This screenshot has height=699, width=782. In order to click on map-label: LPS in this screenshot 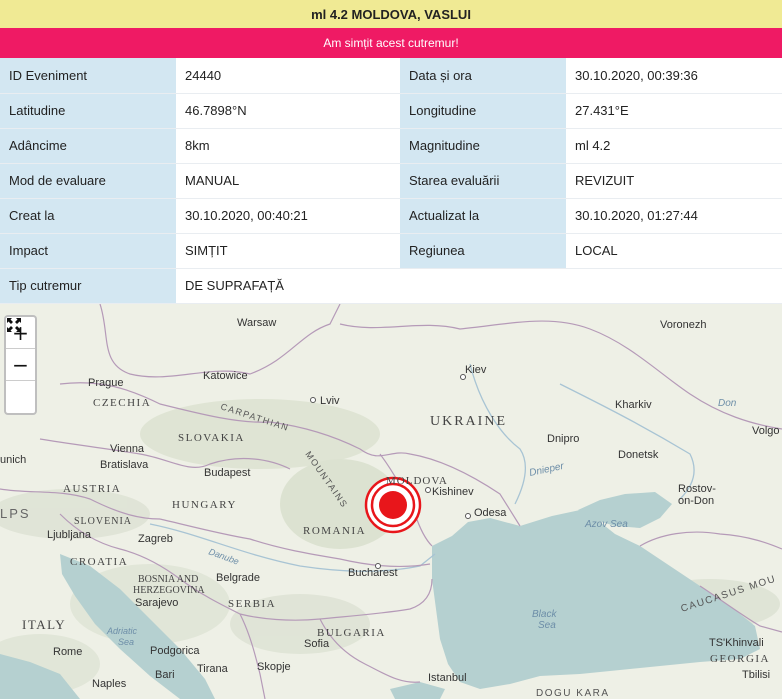, I will do `click(15, 513)`.